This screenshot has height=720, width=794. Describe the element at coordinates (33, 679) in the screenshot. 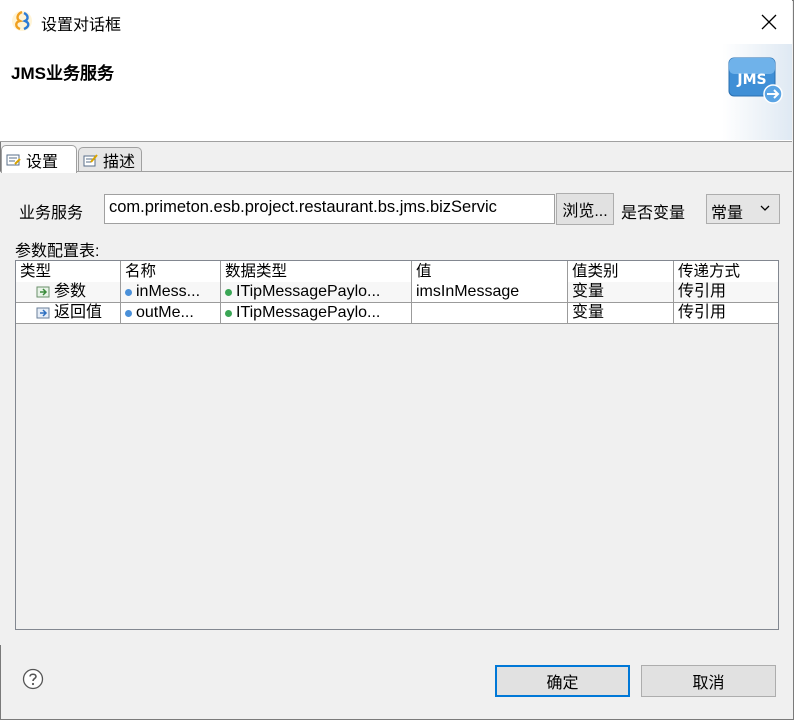

I see `help-icon` at that location.